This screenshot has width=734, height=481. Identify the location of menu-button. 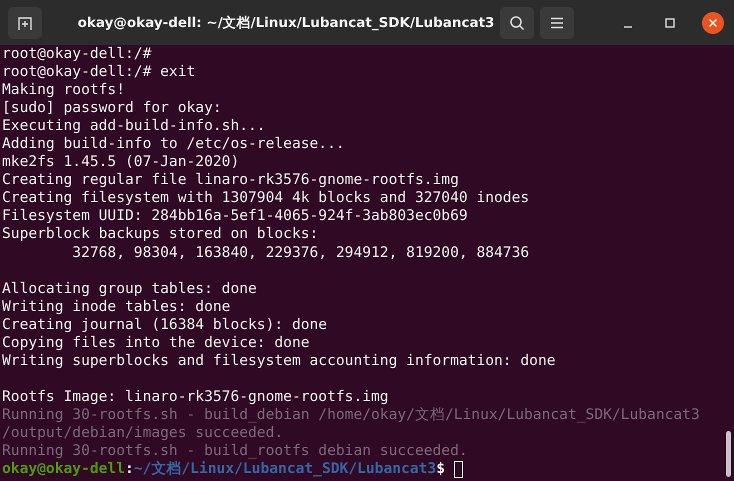
(557, 22).